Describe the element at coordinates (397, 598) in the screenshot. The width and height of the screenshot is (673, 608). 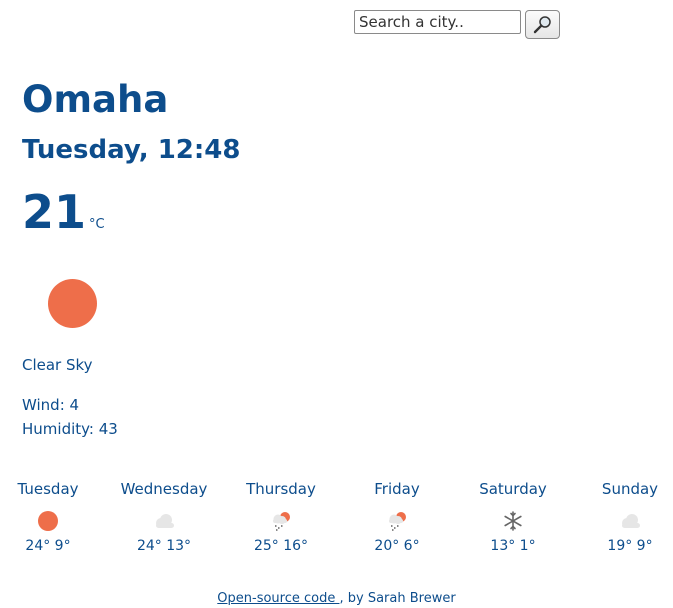
I see `footer-credit: , by Sarah Brewer` at that location.